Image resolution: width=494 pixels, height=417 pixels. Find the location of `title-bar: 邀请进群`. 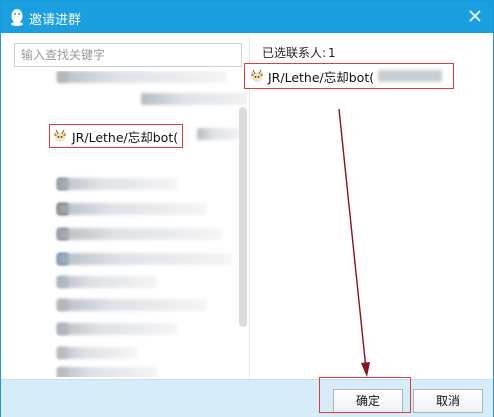

title-bar: 邀请进群 is located at coordinates (247, 17).